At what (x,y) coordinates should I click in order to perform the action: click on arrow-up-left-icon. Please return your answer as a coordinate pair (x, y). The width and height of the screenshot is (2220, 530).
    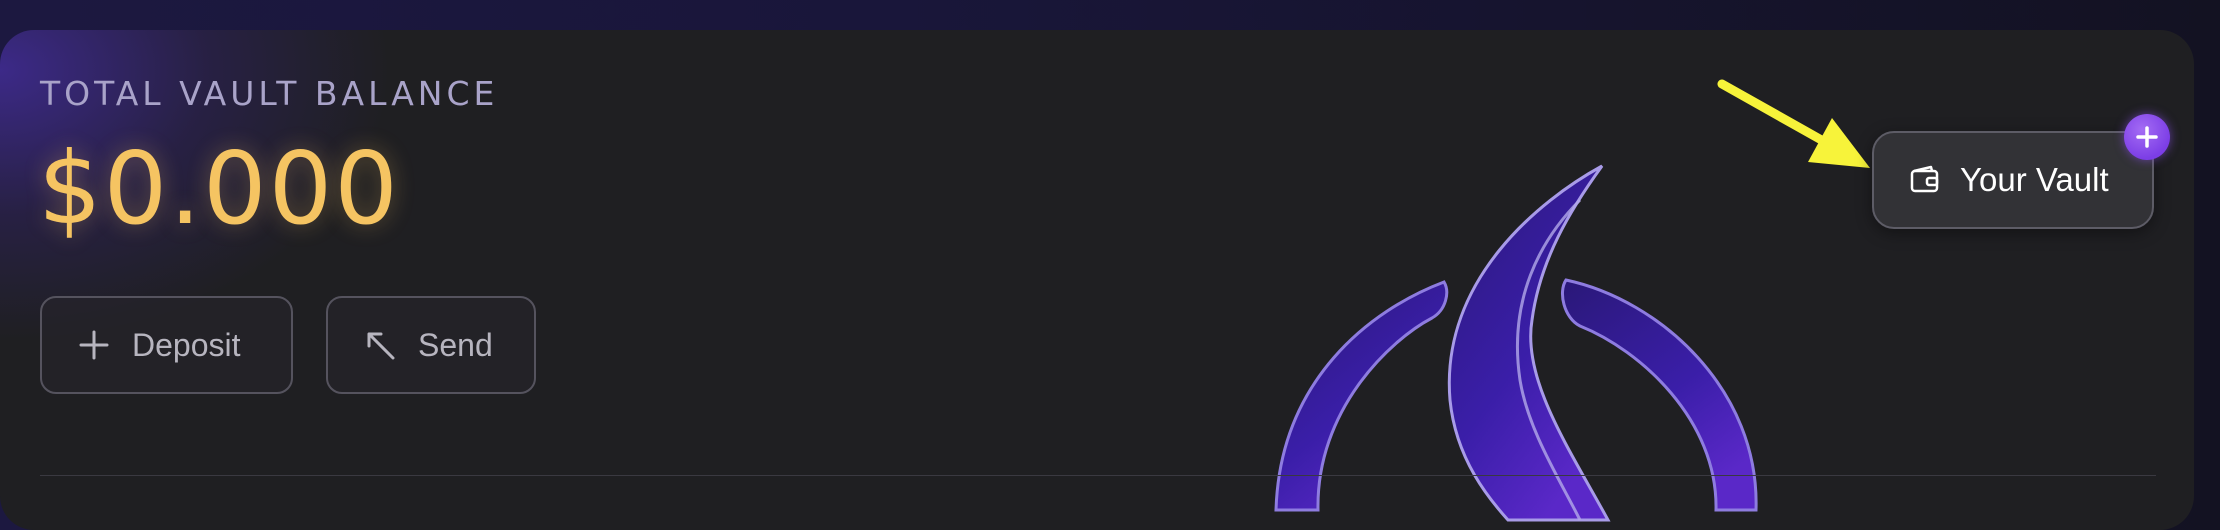
    Looking at the image, I should click on (380, 345).